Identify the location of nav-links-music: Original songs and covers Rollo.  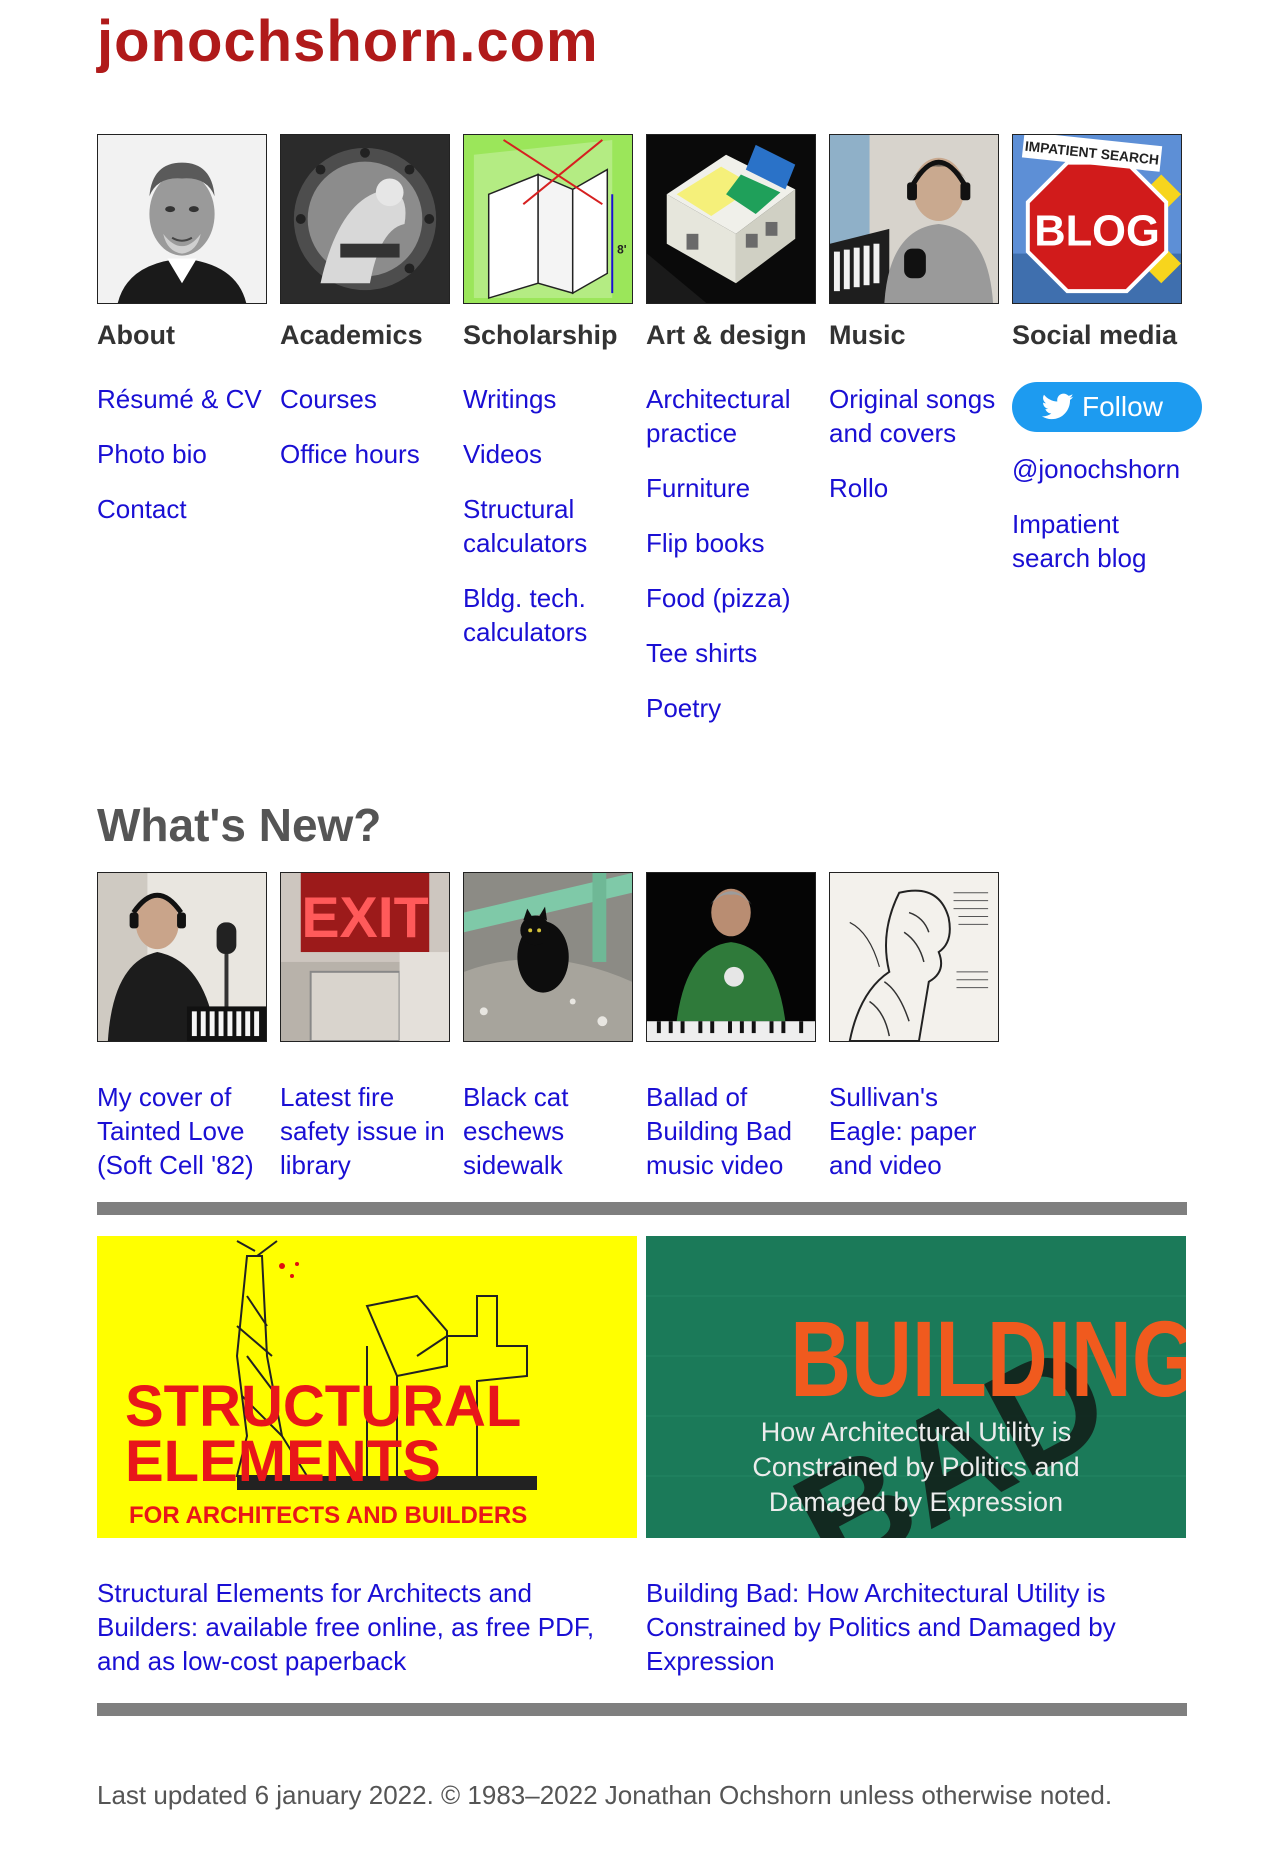
(915, 443).